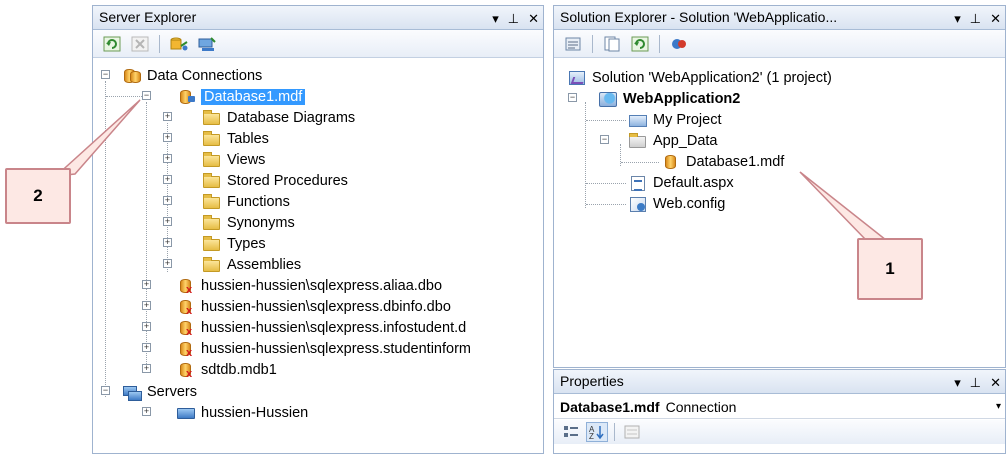 Image resolution: width=1006 pixels, height=454 pixels. What do you see at coordinates (632, 432) in the screenshot?
I see `property-pages-icon` at bounding box center [632, 432].